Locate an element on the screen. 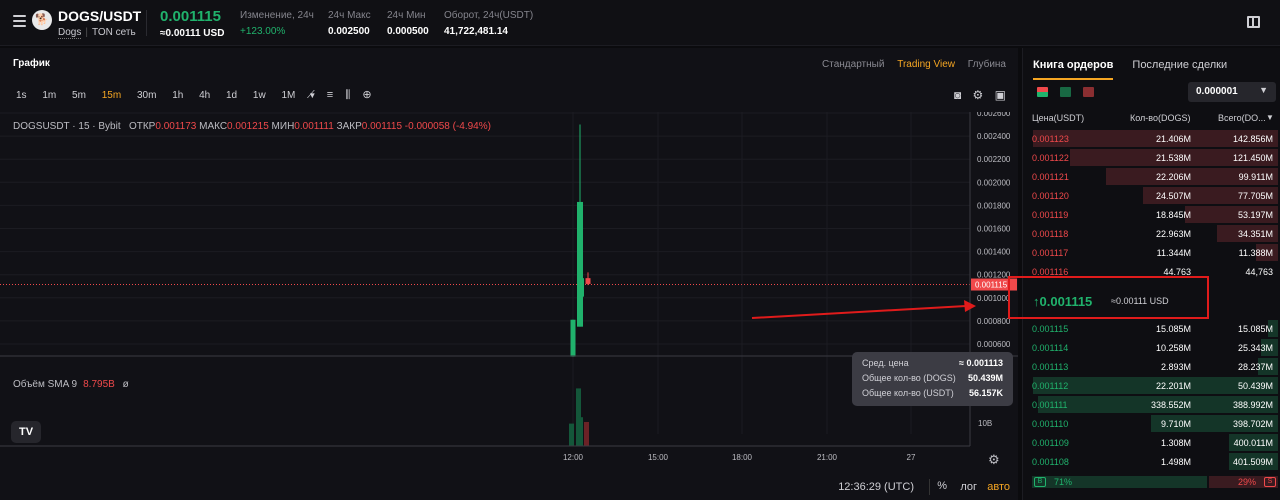 The image size is (1280, 500). y-tick-label: 0.002000 is located at coordinates (994, 182).